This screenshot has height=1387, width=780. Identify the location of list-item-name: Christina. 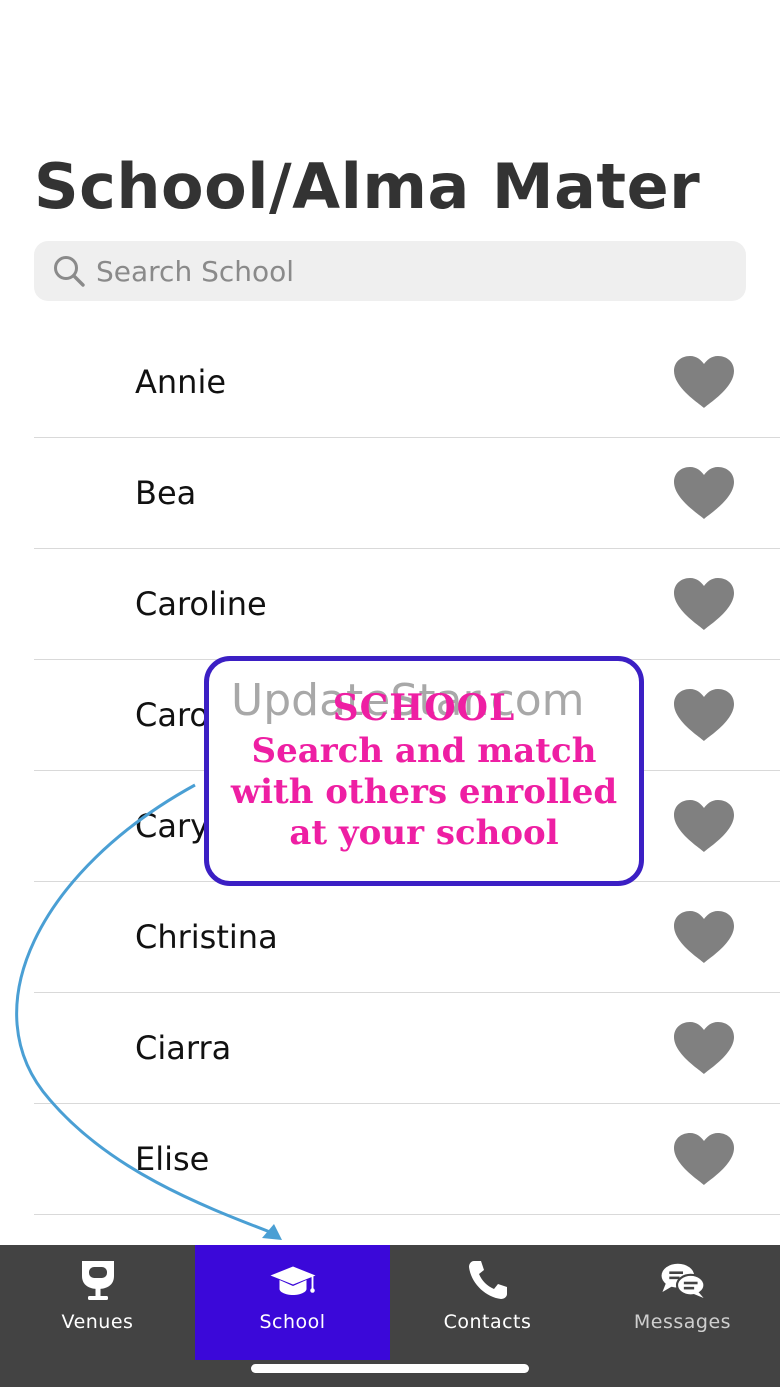
(206, 937).